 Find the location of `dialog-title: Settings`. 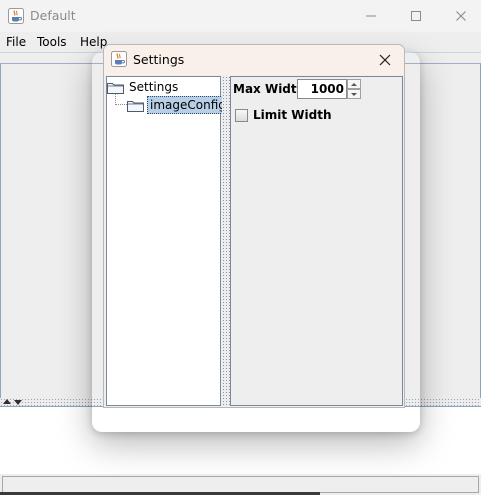

dialog-title: Settings is located at coordinates (159, 59).